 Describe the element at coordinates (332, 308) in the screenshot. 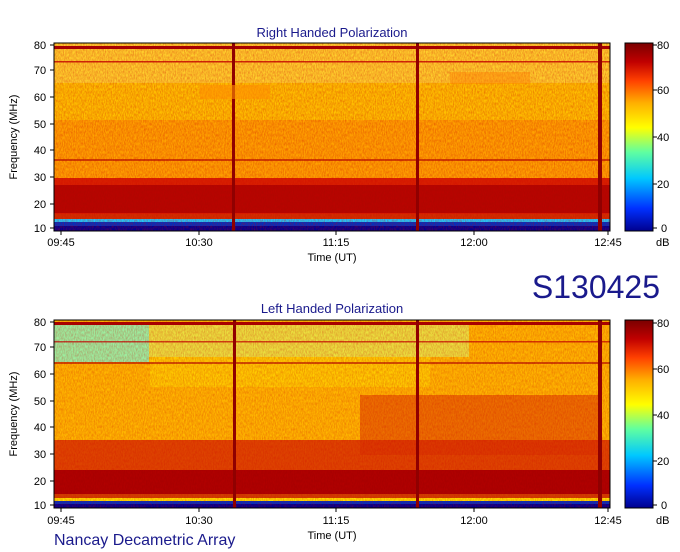

I see `chart-title: Left Handed Polarization` at that location.